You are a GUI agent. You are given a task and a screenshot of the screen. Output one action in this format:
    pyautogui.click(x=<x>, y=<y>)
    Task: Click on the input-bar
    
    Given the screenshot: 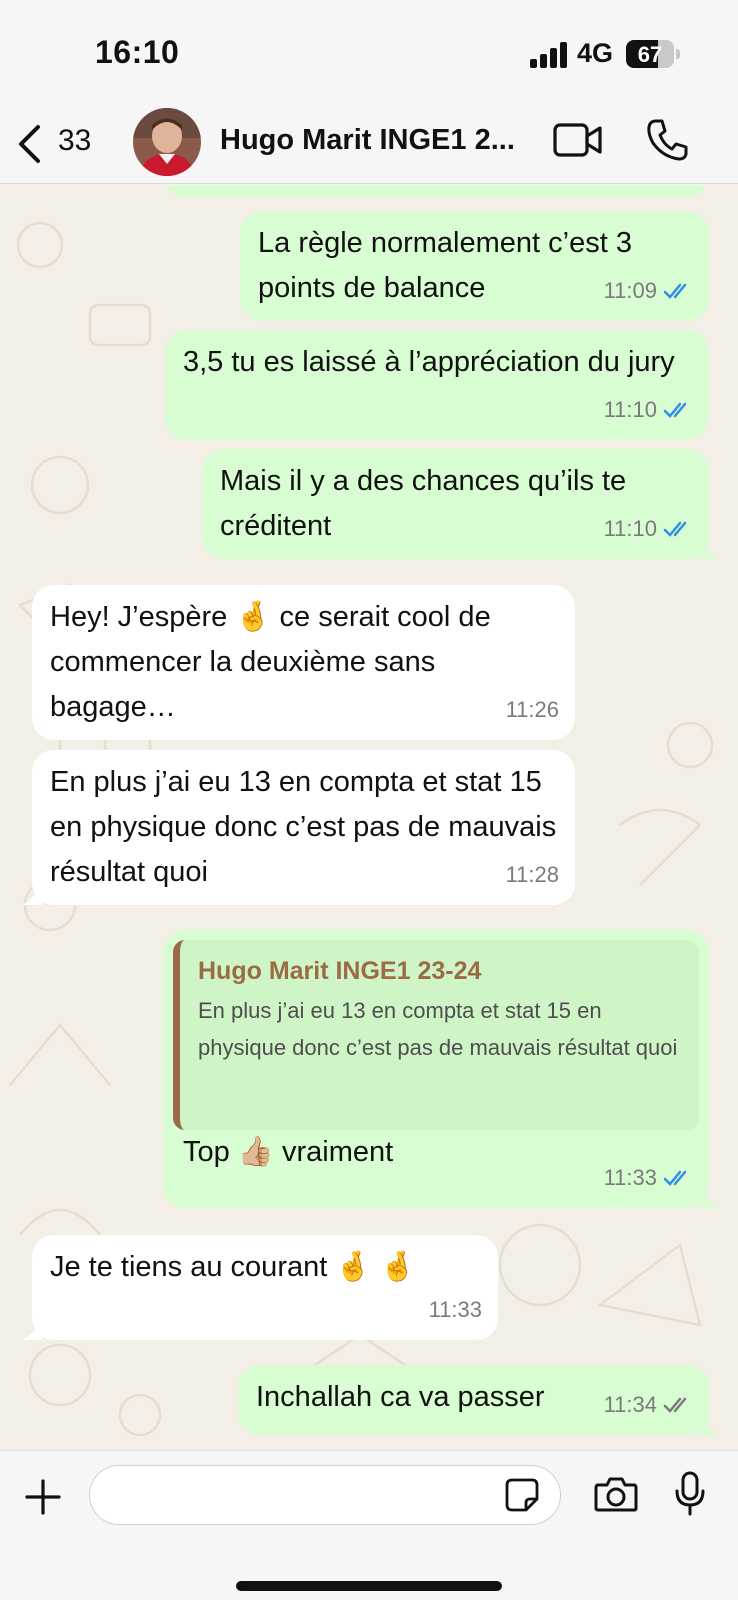 What is the action you would take?
    pyautogui.click(x=369, y=1525)
    